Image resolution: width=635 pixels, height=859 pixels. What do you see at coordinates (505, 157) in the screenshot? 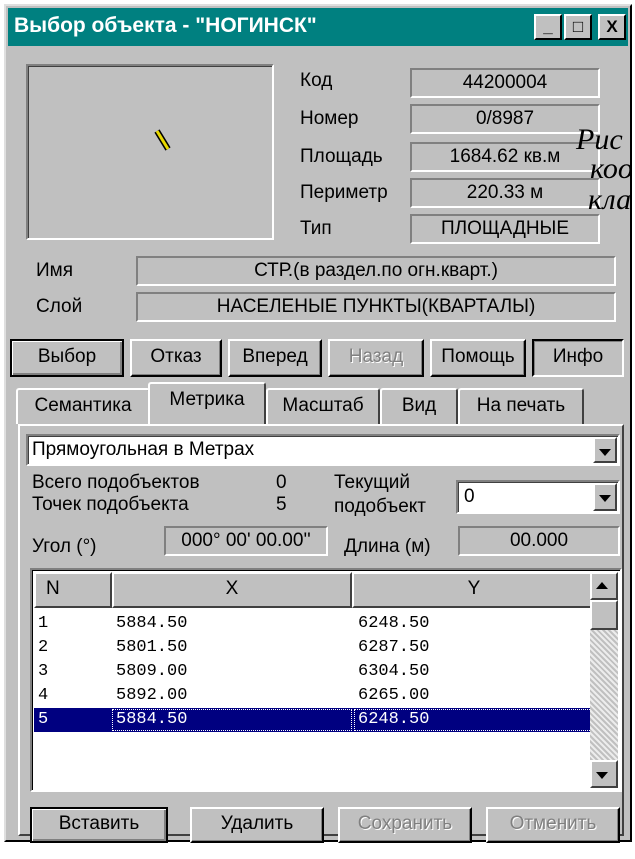
I see `ploshad-value: 1684.62 кв.м` at bounding box center [505, 157].